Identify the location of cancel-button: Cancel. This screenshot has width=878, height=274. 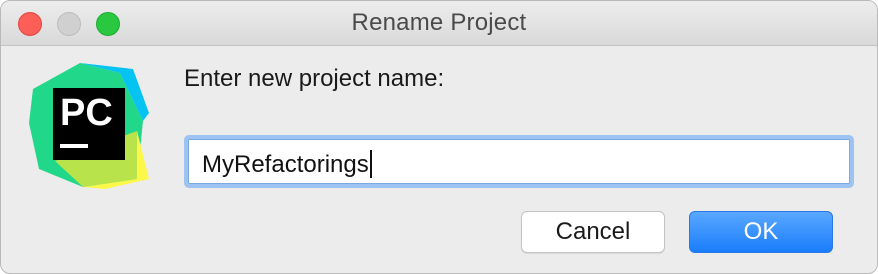
(593, 232).